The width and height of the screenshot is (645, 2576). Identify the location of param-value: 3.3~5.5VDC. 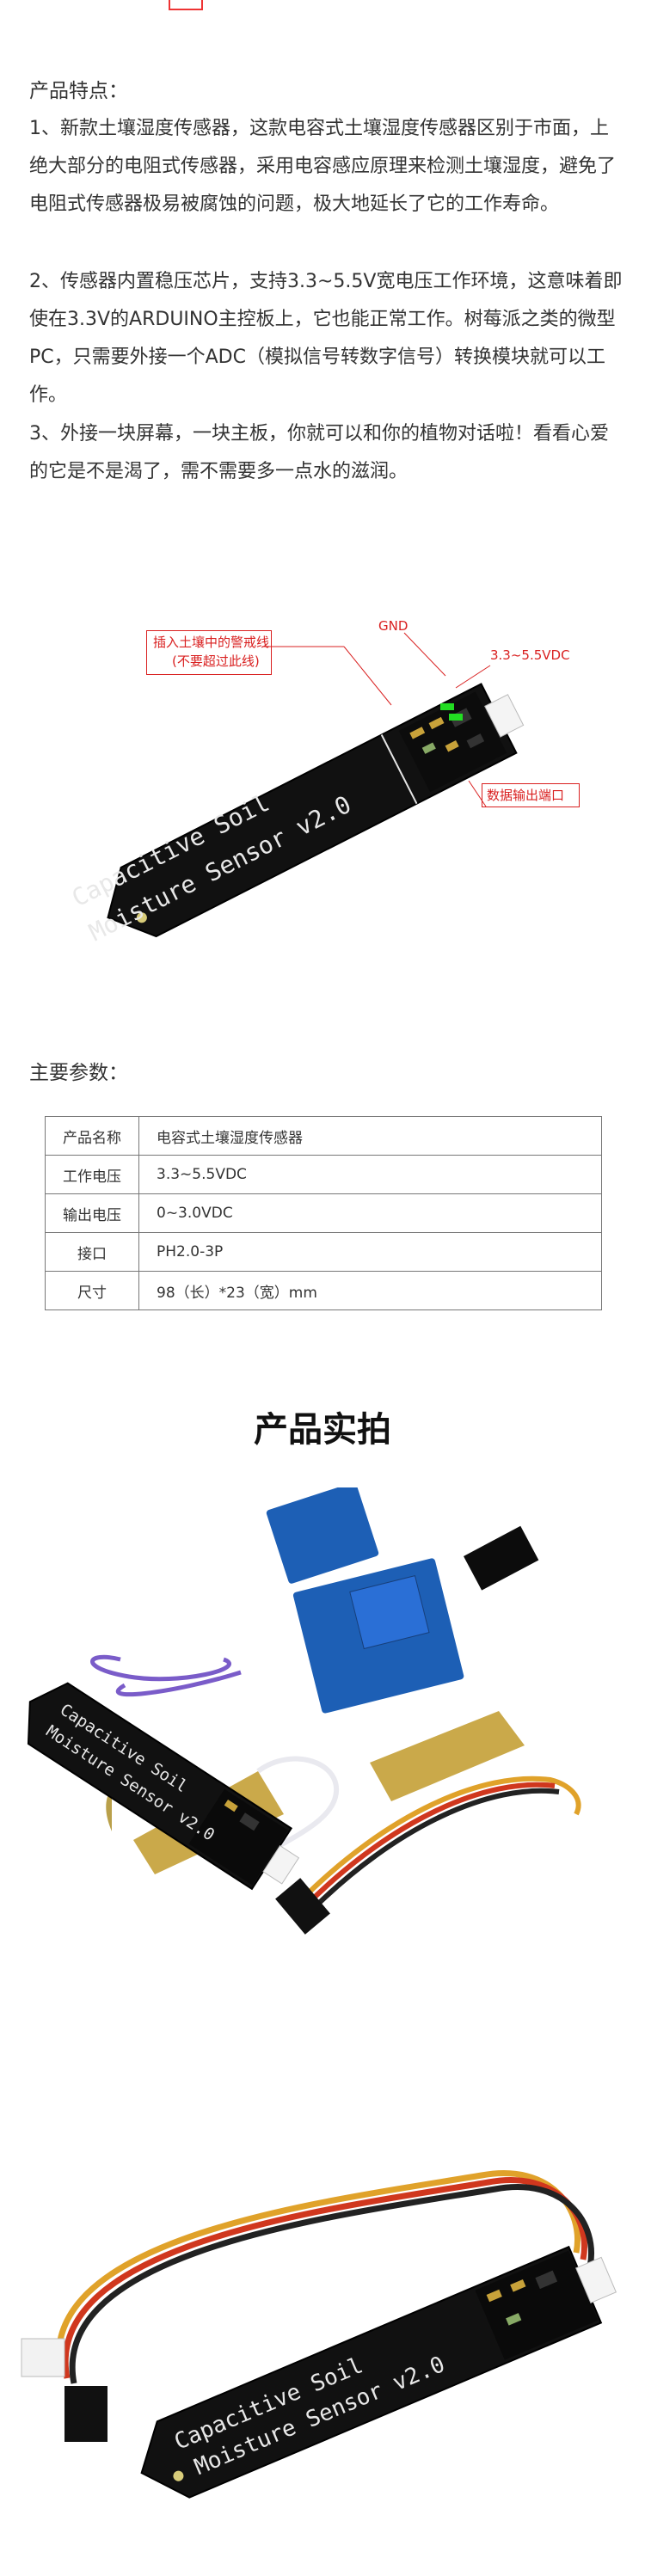
(370, 1175).